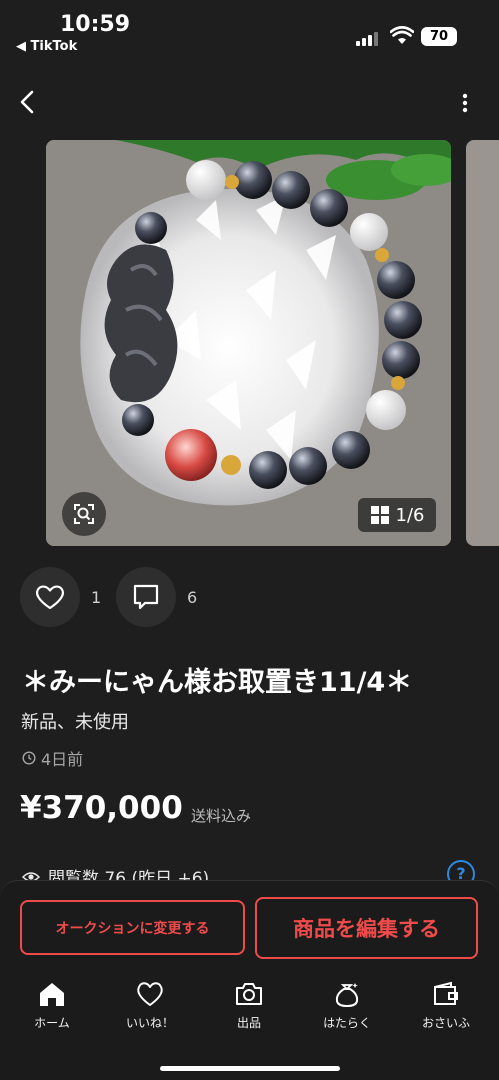 The height and width of the screenshot is (1080, 499). What do you see at coordinates (221, 816) in the screenshot?
I see `shipping-note: 送料込み` at bounding box center [221, 816].